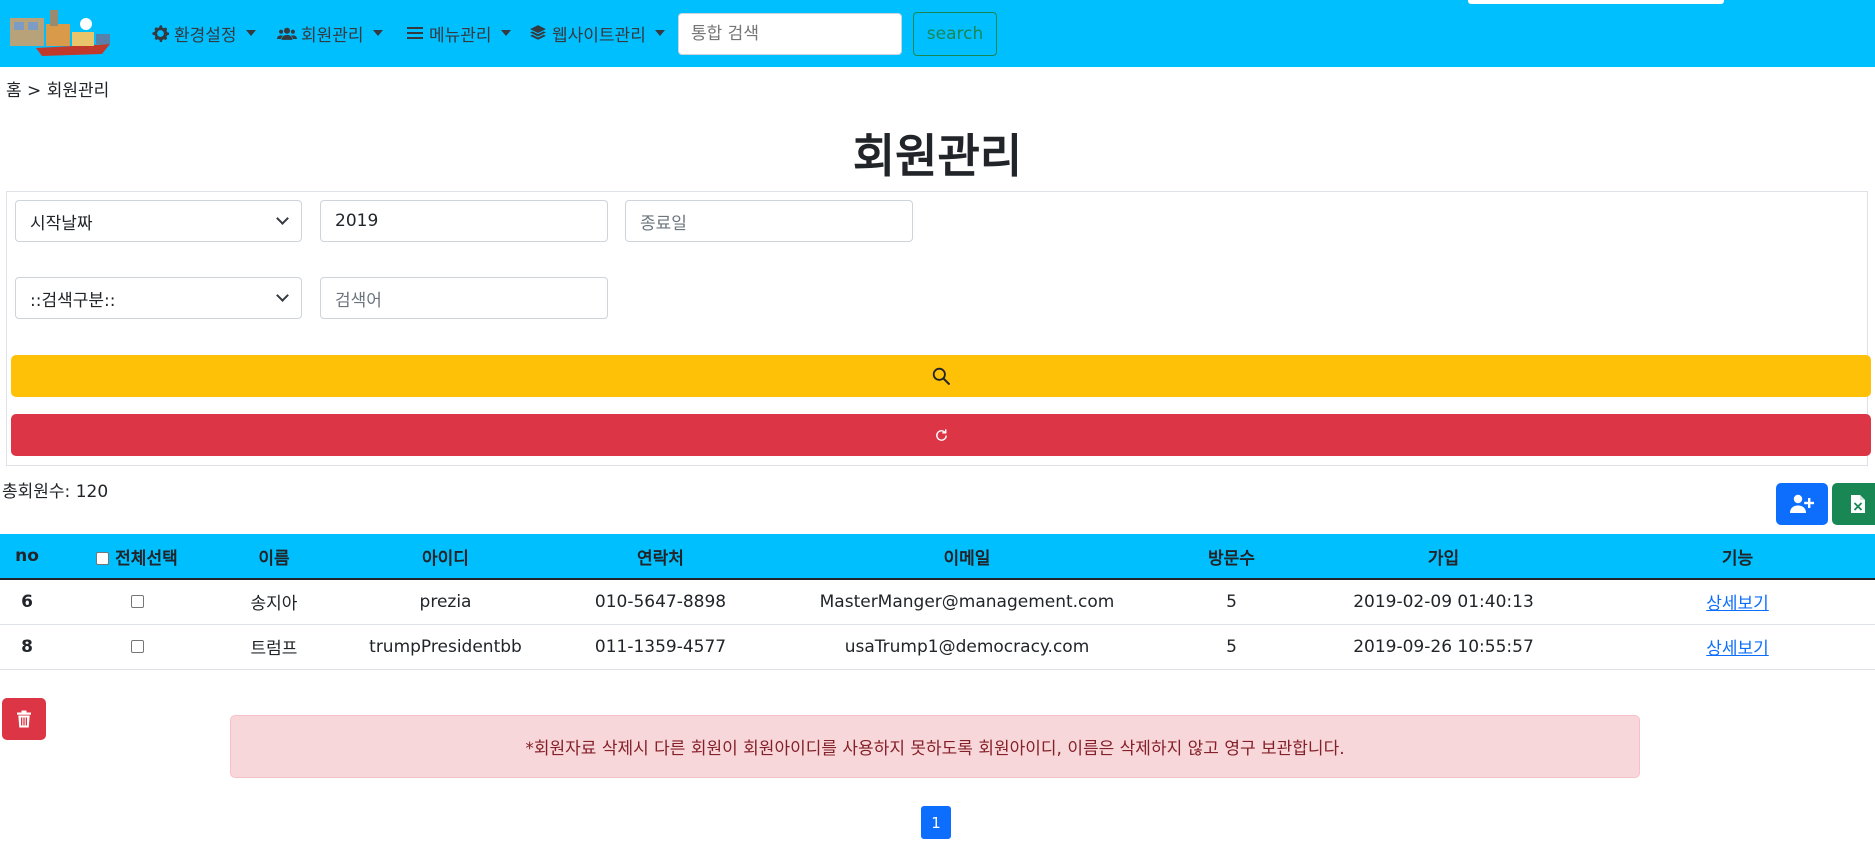 Image resolution: width=1875 pixels, height=854 pixels. I want to click on total-members-count: 총회원수: 120, so click(55, 492).